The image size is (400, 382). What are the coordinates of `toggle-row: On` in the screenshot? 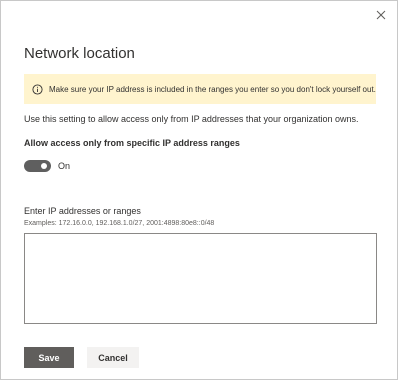 It's located at (47, 166).